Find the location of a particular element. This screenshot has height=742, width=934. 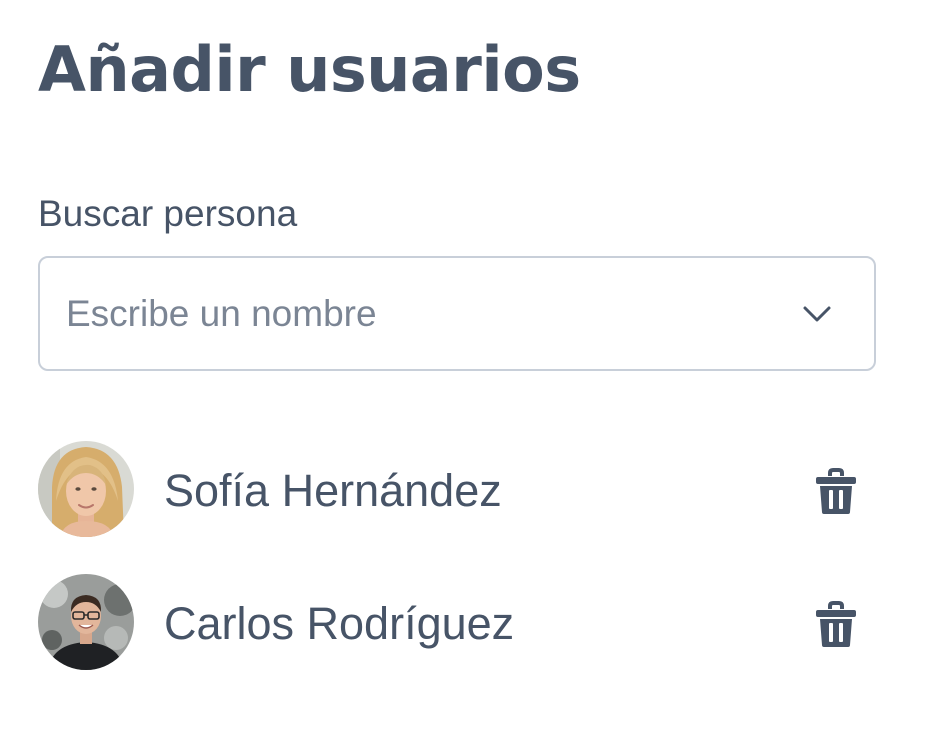

person-search-select is located at coordinates (457, 313).